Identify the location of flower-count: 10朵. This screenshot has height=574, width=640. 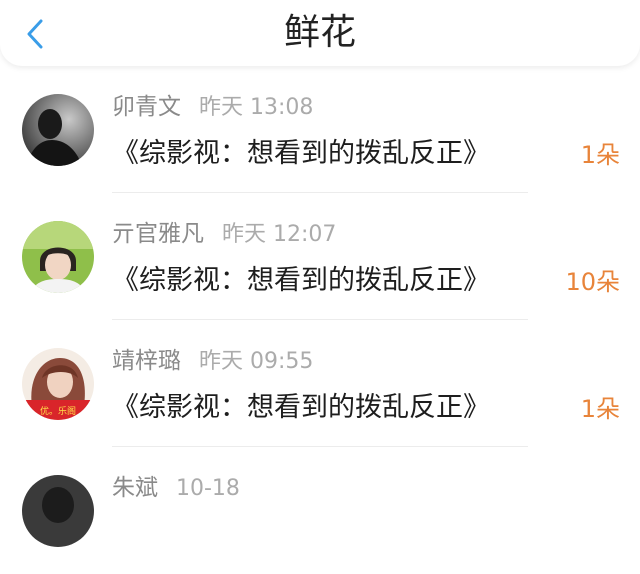
(592, 282).